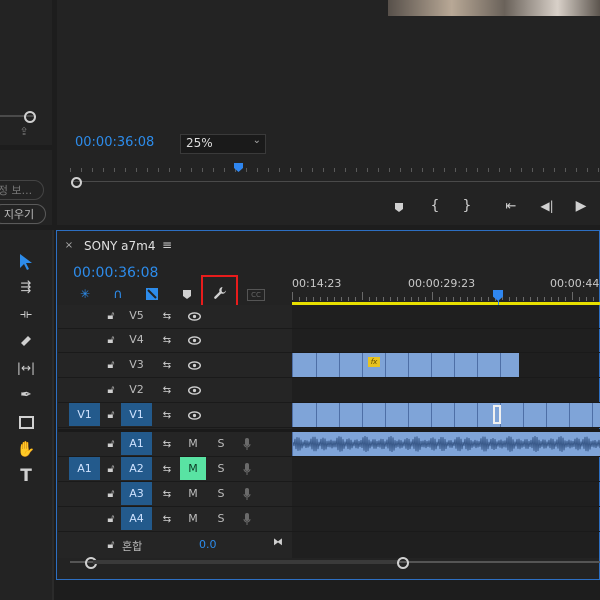 Image resolution: width=600 pixels, height=600 pixels. What do you see at coordinates (85, 294) in the screenshot?
I see `nest-icon: ✳` at bounding box center [85, 294].